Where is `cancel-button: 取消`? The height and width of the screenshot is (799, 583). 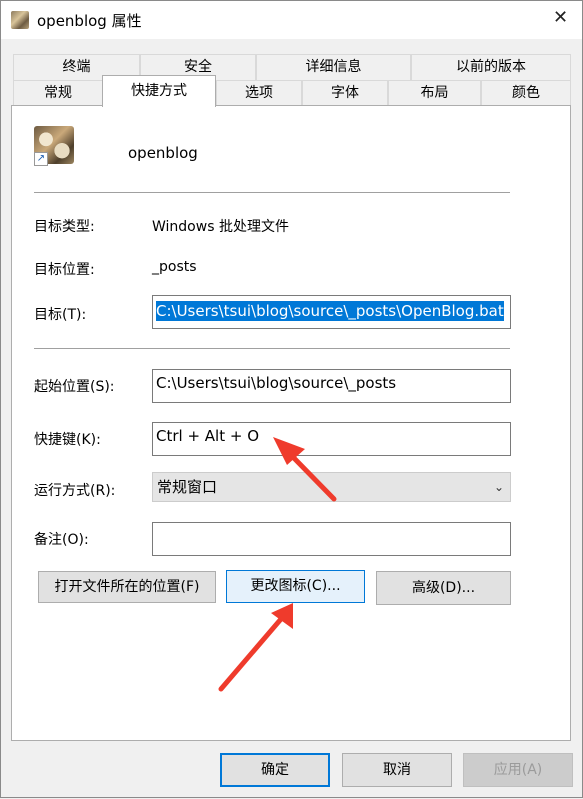
cancel-button: 取消 is located at coordinates (397, 770).